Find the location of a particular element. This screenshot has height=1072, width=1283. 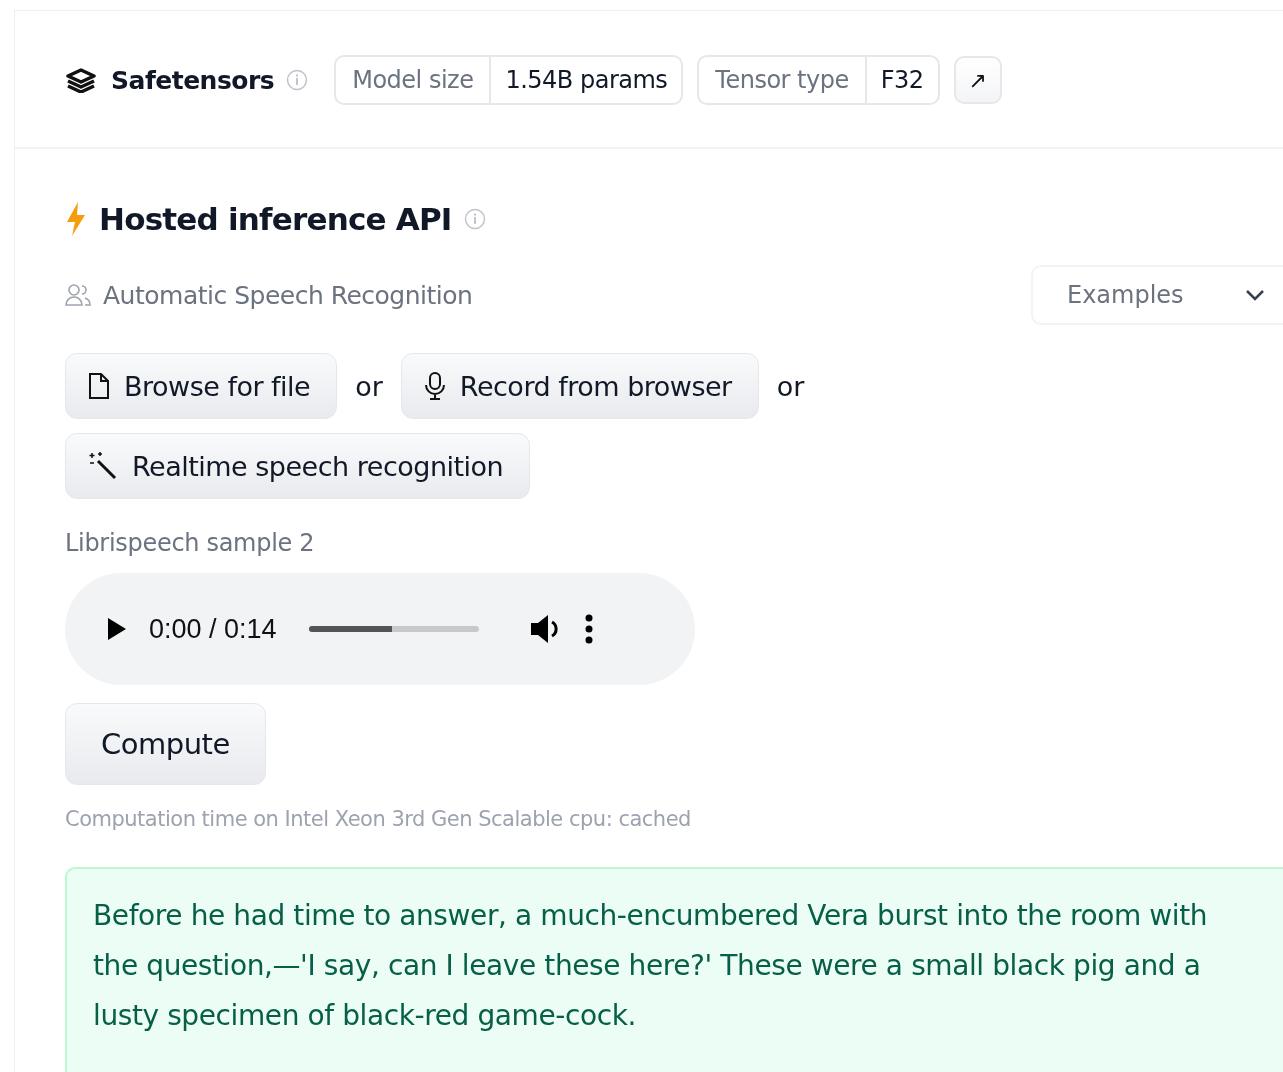

progress-track is located at coordinates (393, 629).